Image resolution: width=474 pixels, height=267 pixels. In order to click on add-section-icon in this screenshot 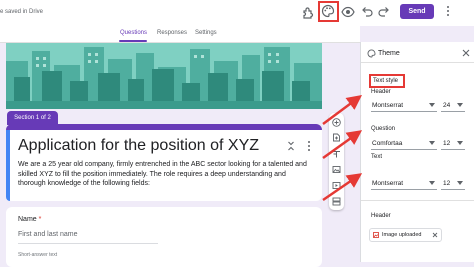, I will do `click(336, 201)`.